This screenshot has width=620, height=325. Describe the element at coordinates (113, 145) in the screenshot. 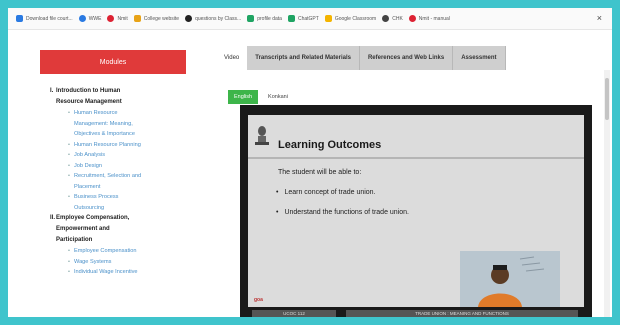

I see `module-item: • Human Resource Planning` at that location.